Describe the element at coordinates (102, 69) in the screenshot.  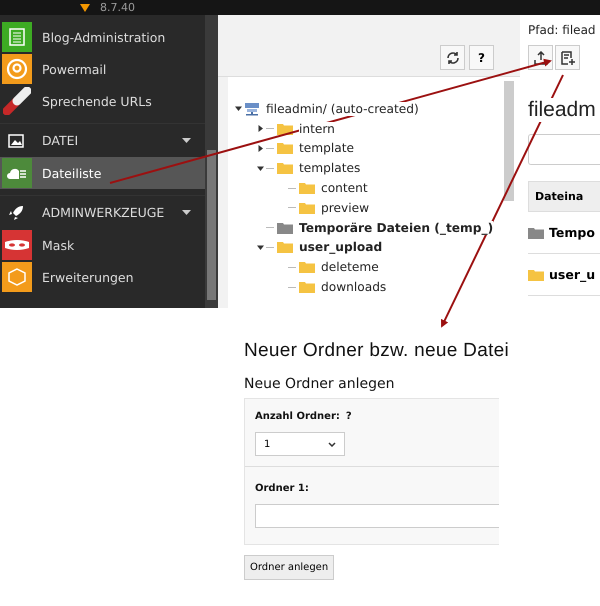
I see `sidebar-item: Powermail` at that location.